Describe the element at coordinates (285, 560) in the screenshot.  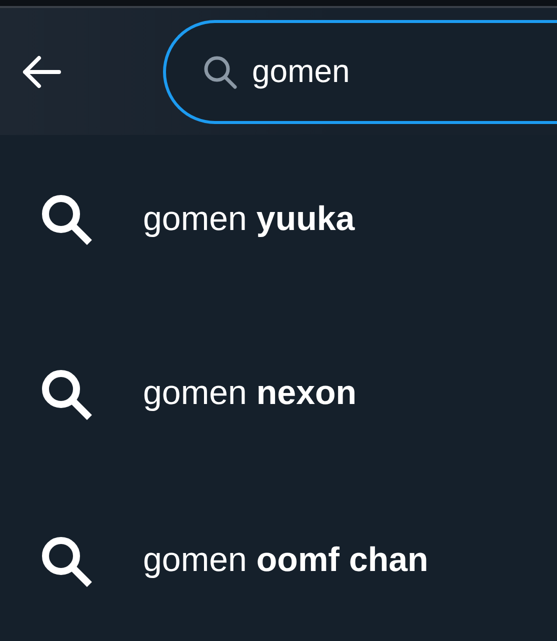
I see `search-suggestion: gomen oomf chan` at that location.